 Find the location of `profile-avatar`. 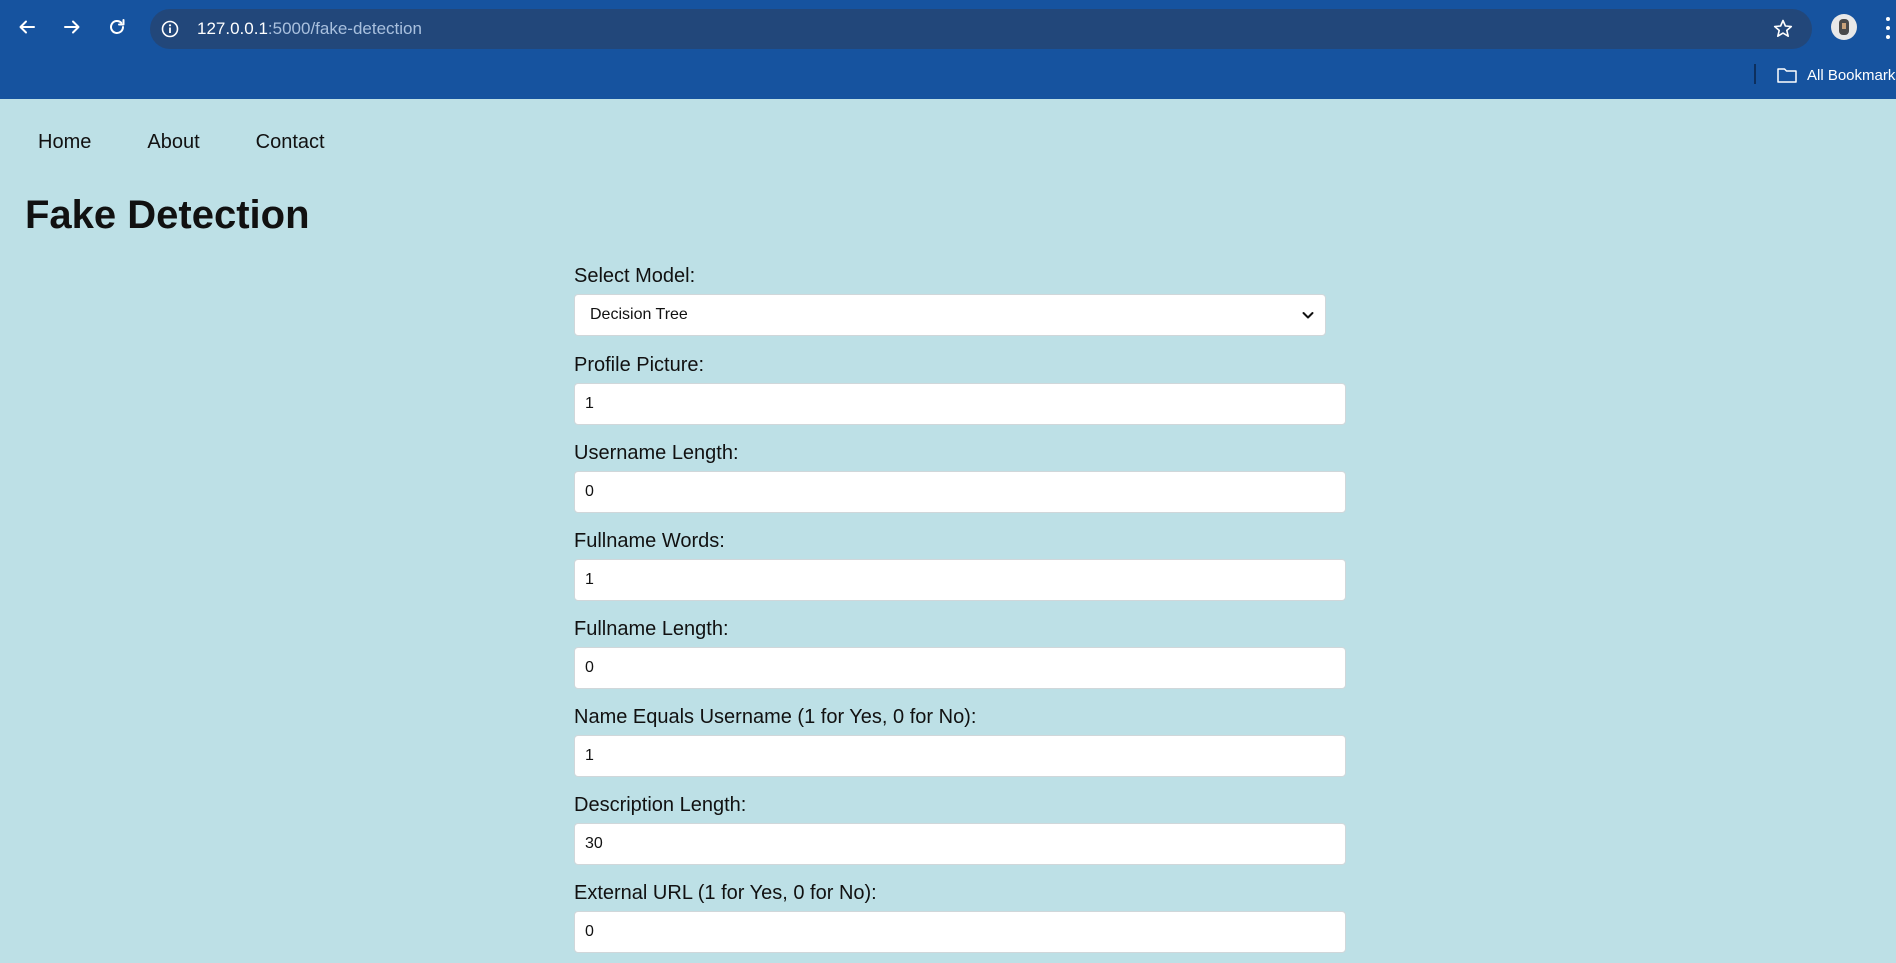

profile-avatar is located at coordinates (1844, 27).